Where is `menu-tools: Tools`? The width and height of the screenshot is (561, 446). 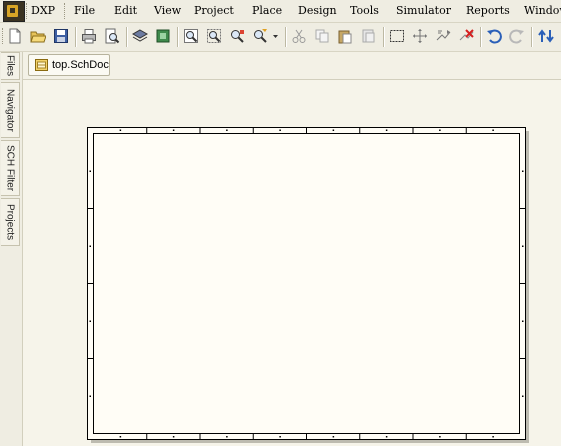 menu-tools: Tools is located at coordinates (364, 10).